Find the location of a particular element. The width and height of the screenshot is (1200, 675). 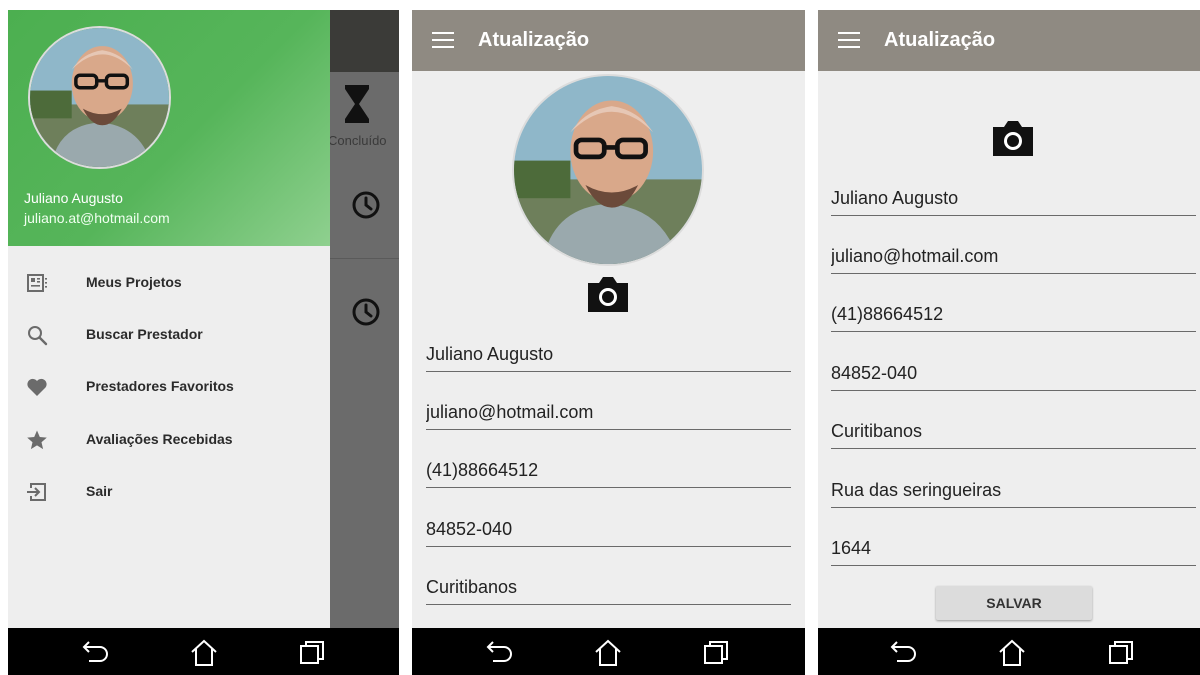

menu-item-prestadores-favoritos: Prestadores Favoritos is located at coordinates (169, 387).